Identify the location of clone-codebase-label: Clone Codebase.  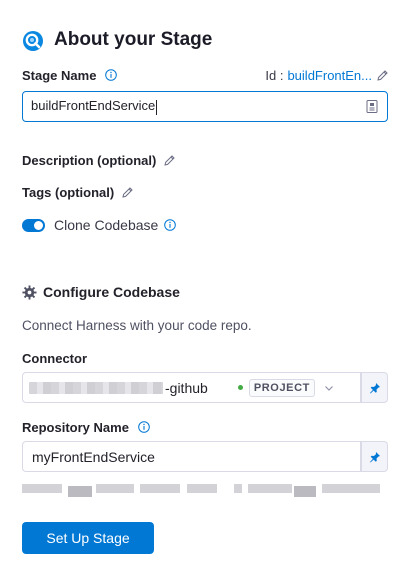
(106, 225).